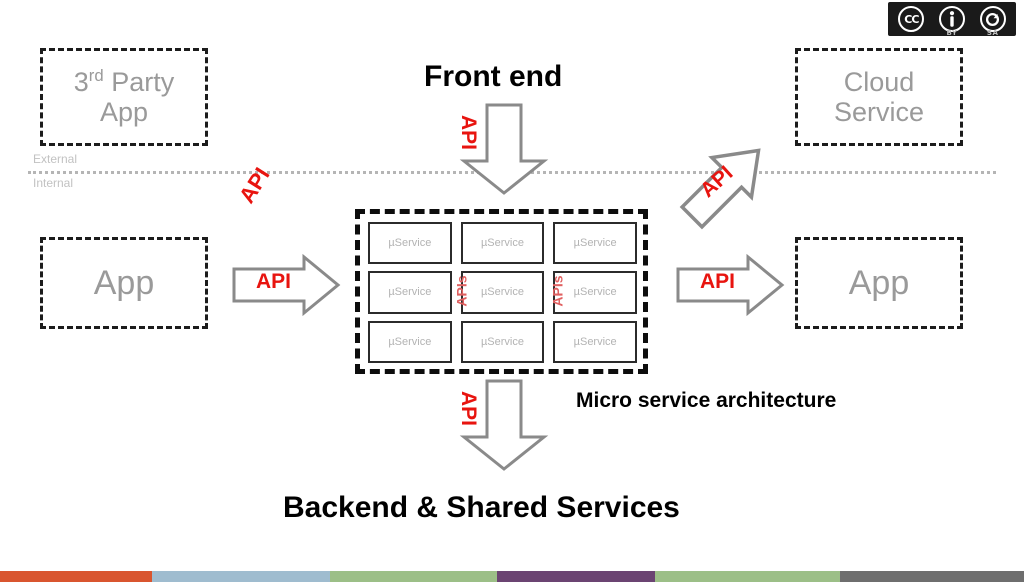 The image size is (1024, 582). I want to click on app-right-label: App, so click(879, 282).